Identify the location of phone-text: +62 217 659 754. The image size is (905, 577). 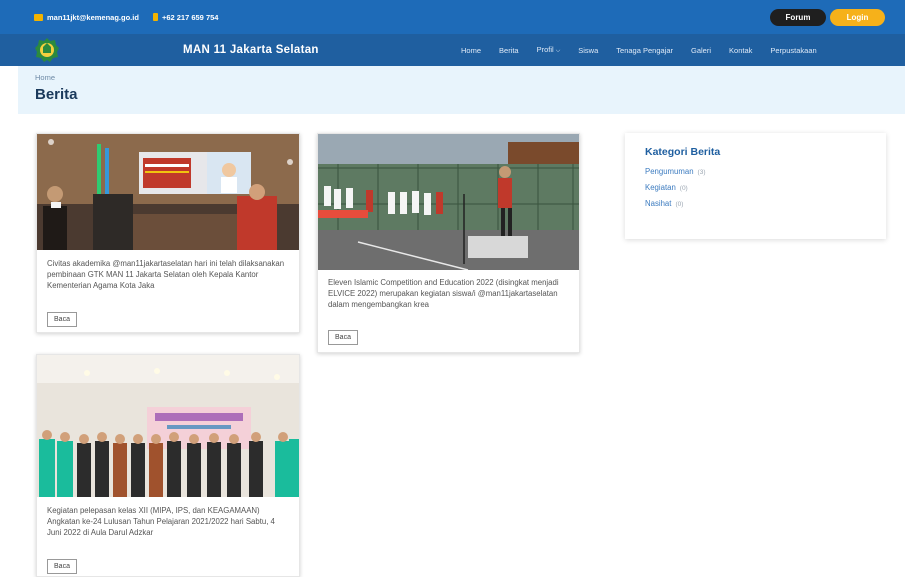
(190, 17).